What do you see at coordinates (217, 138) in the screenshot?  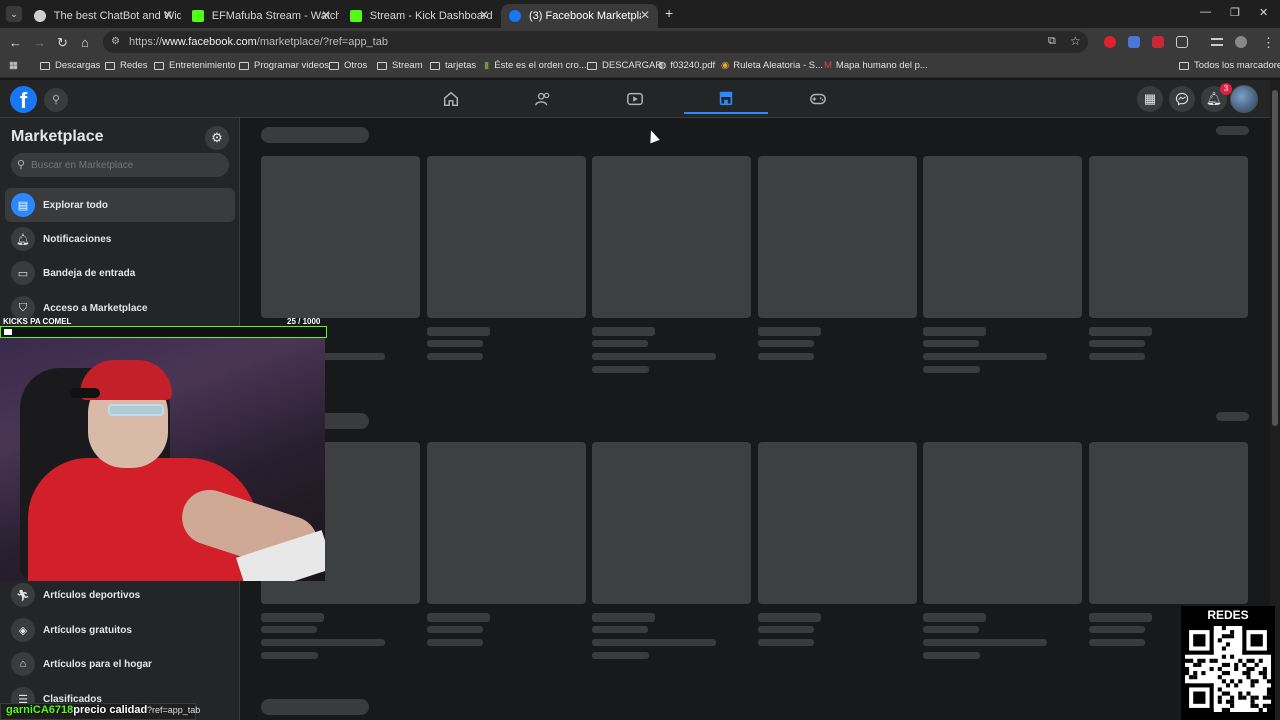 I see `settings-gear-icon: ⚙` at bounding box center [217, 138].